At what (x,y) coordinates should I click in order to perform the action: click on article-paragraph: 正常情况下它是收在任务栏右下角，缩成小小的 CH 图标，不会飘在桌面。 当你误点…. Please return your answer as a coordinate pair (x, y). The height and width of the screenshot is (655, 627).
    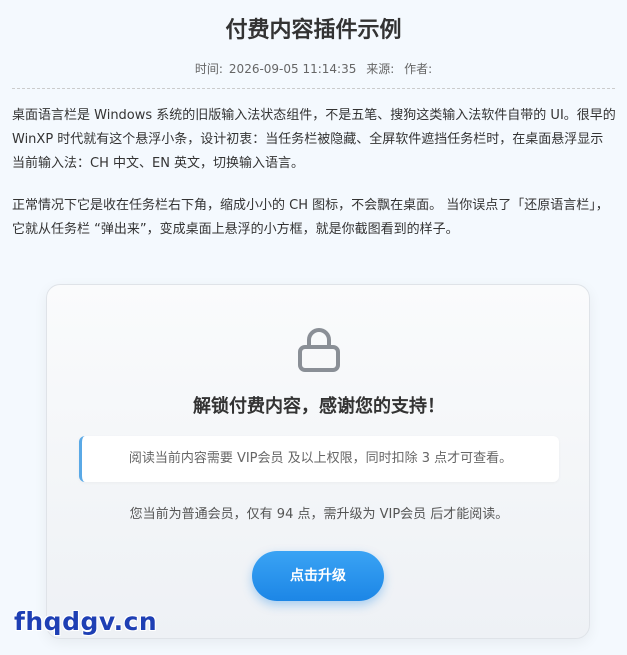
    Looking at the image, I should click on (310, 217).